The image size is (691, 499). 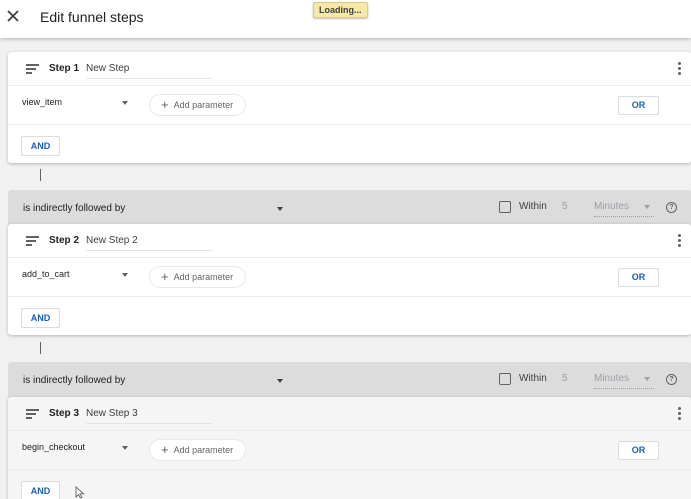 I want to click on page-title: Edit funnel steps, so click(x=92, y=17).